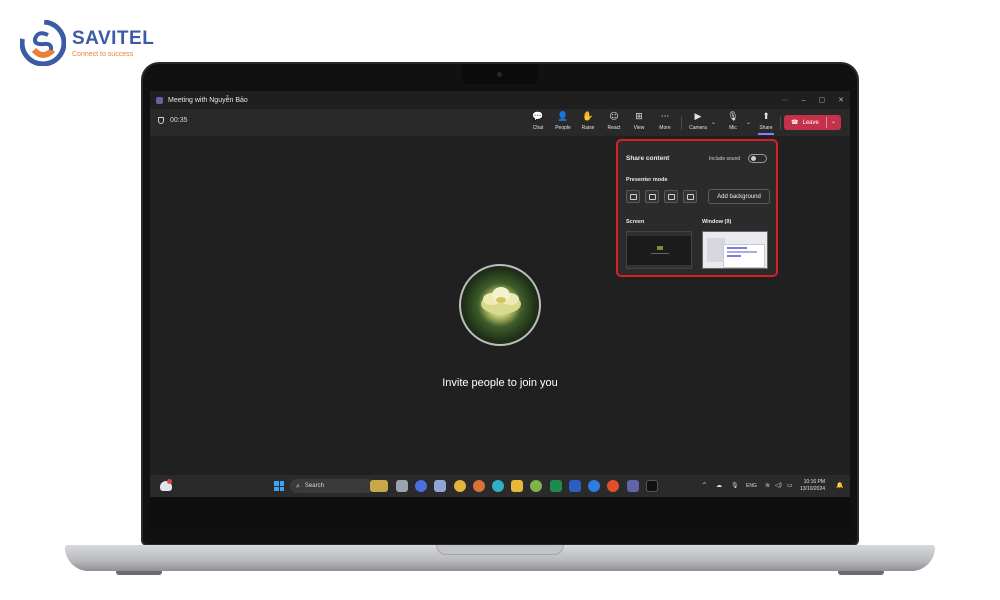  I want to click on webcam-icon, so click(499, 74).